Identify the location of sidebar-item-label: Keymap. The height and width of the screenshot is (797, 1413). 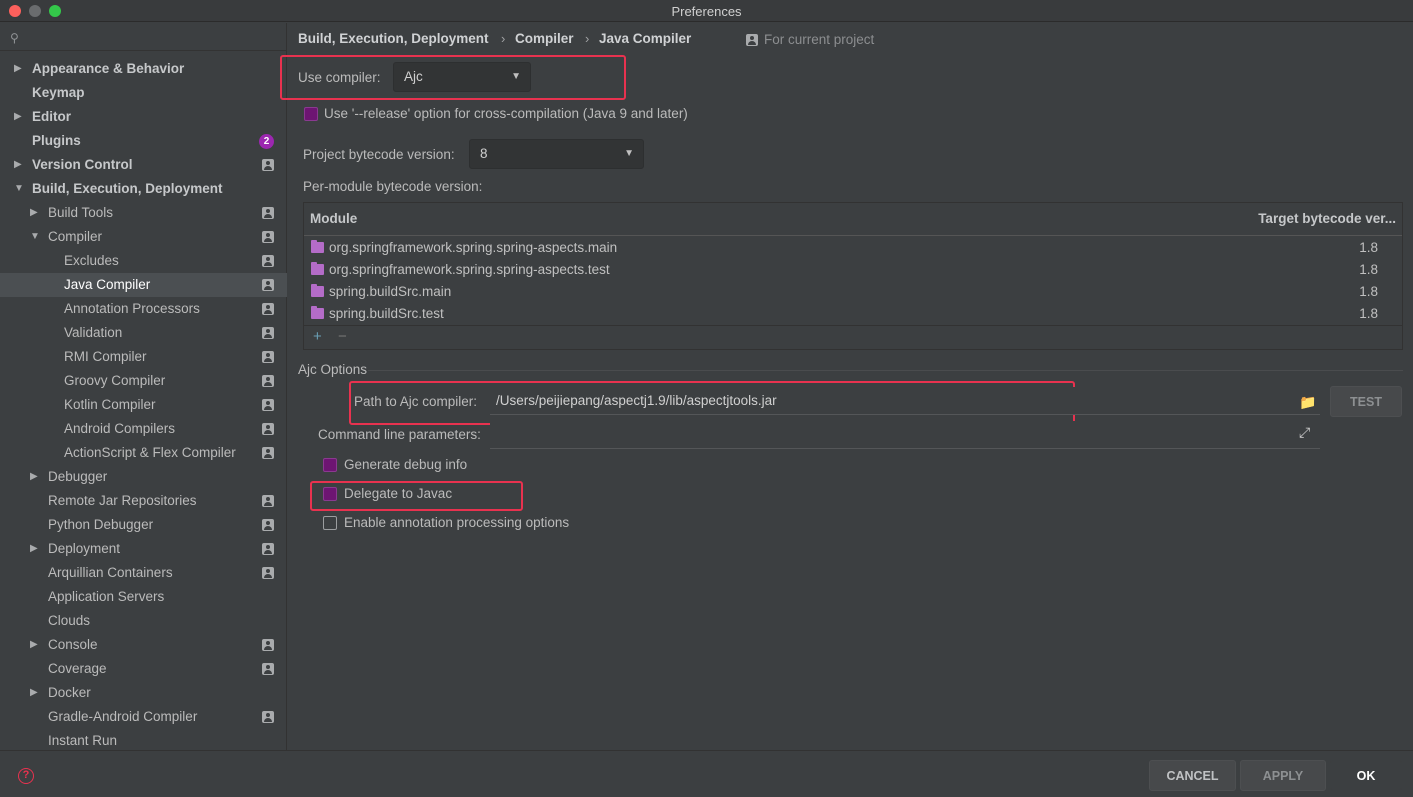
(58, 92).